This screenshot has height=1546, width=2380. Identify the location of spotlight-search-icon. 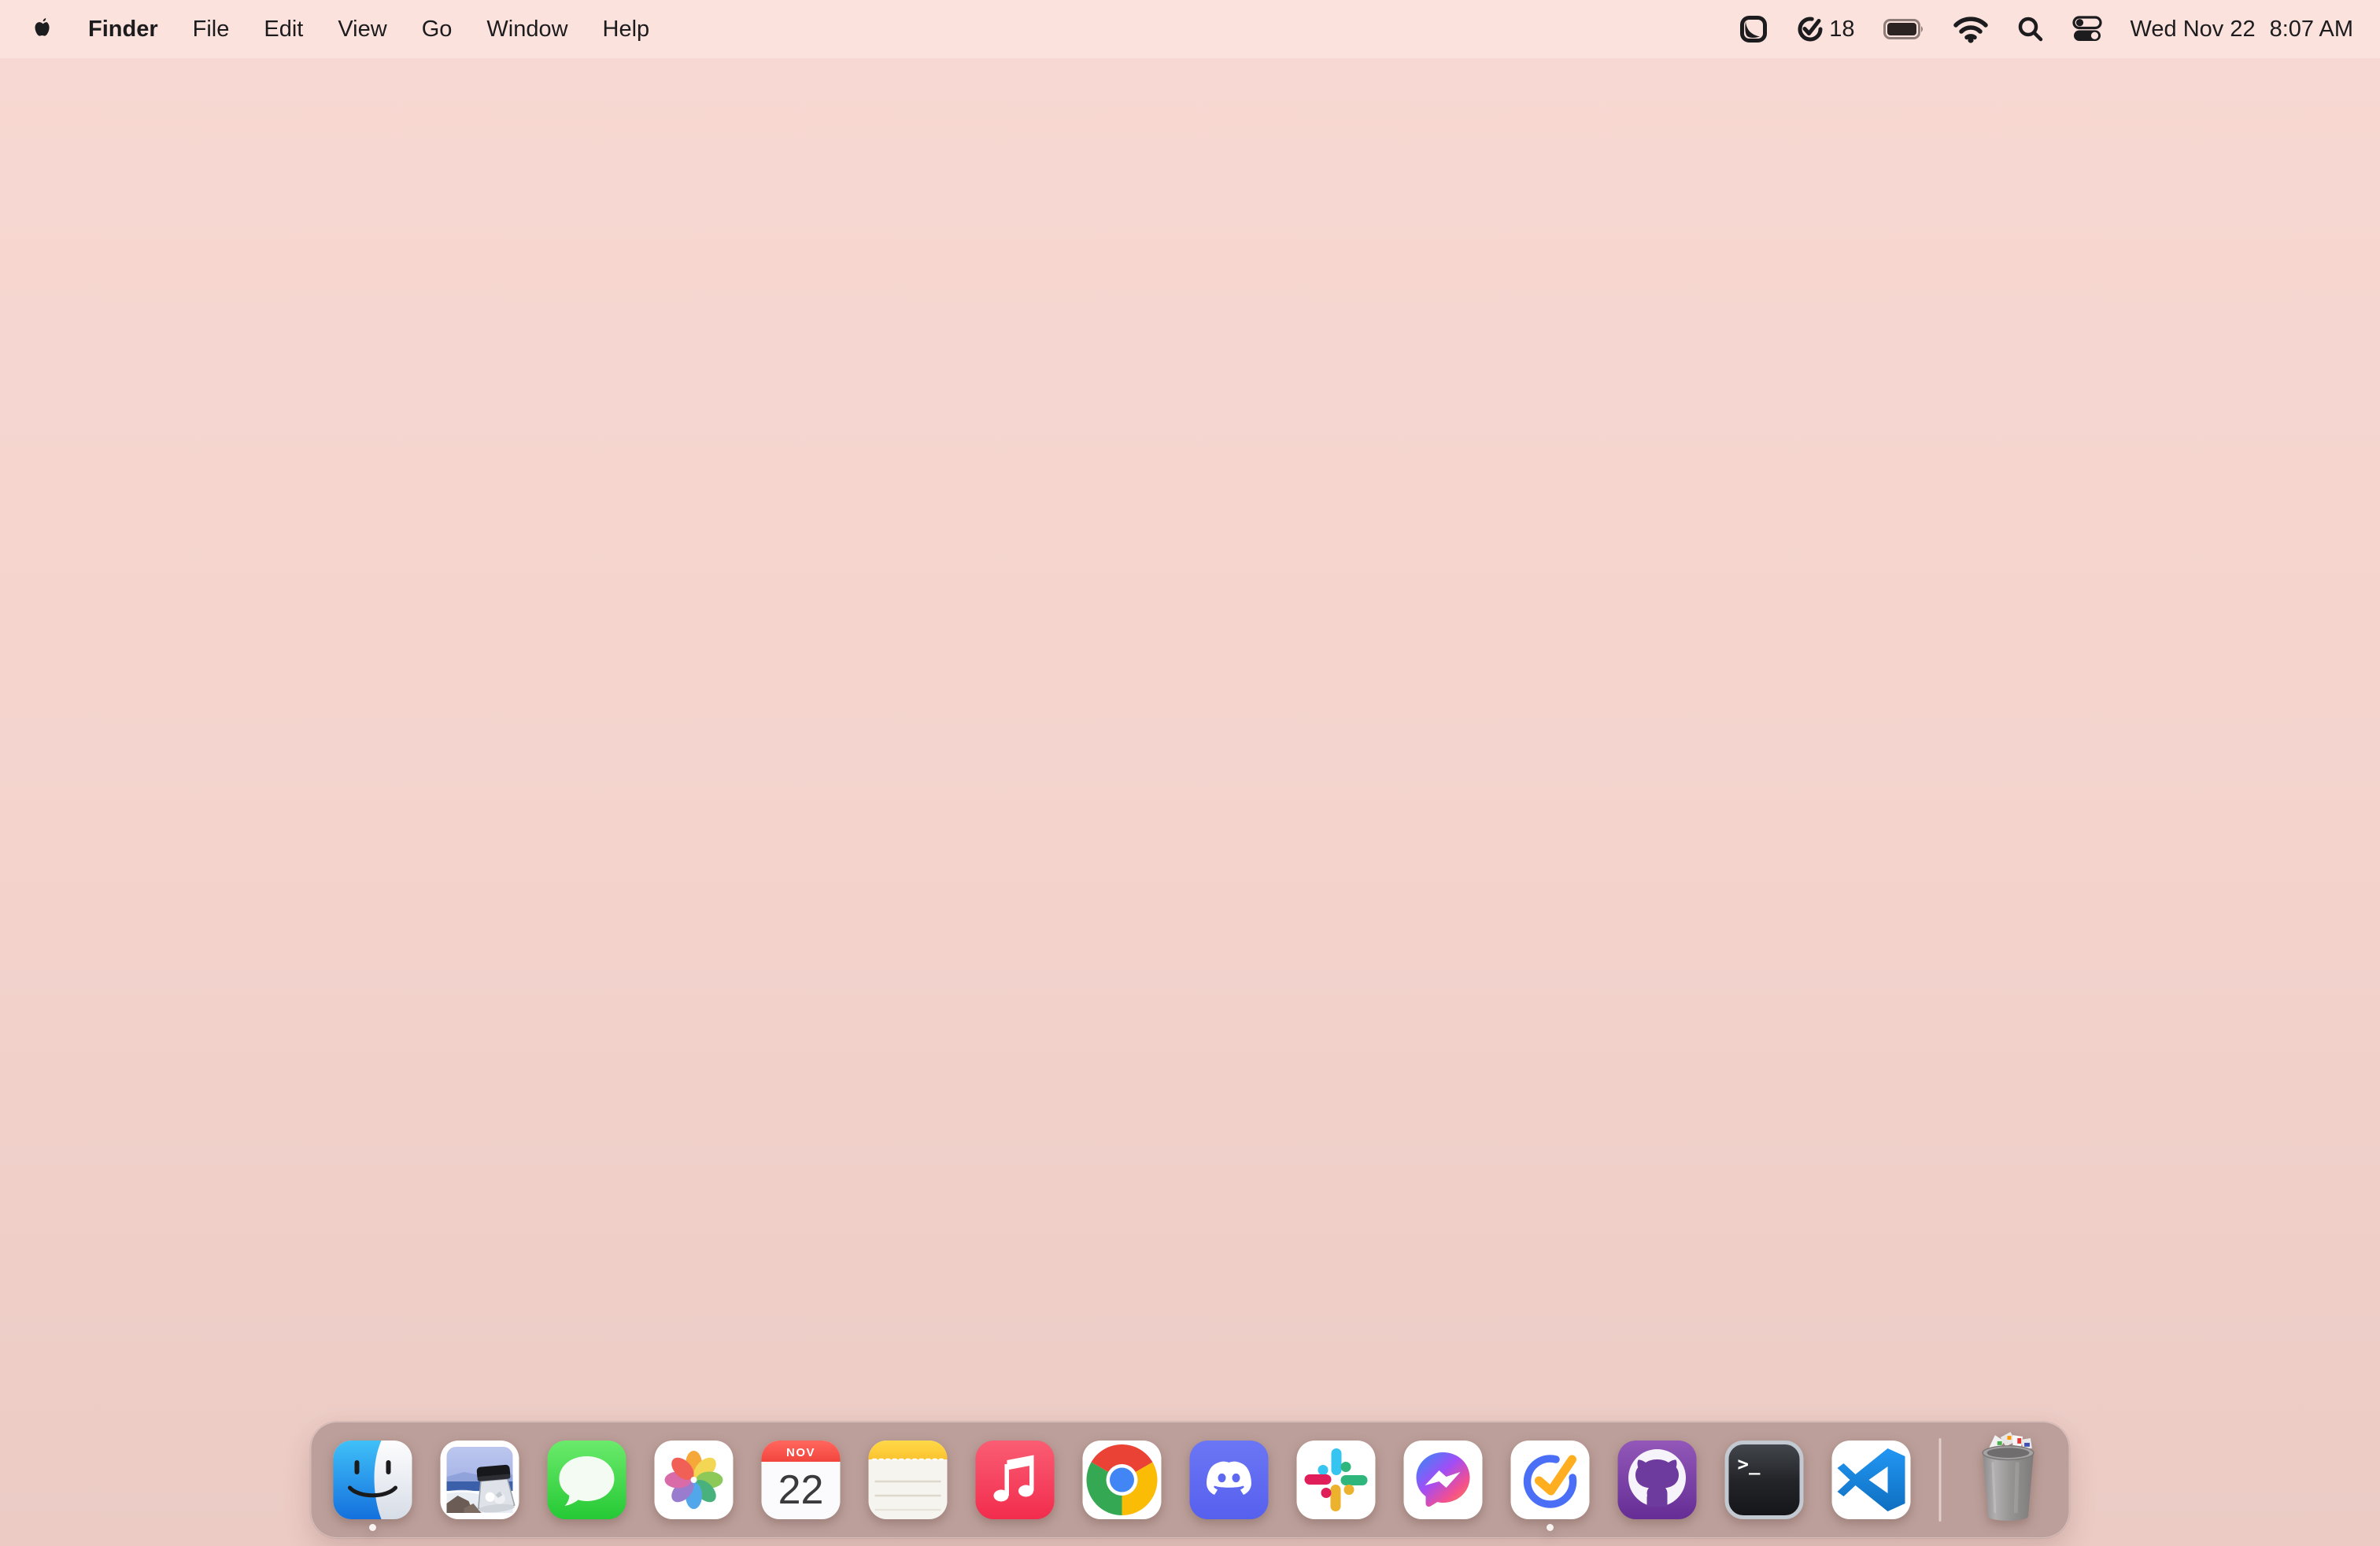
(2031, 29).